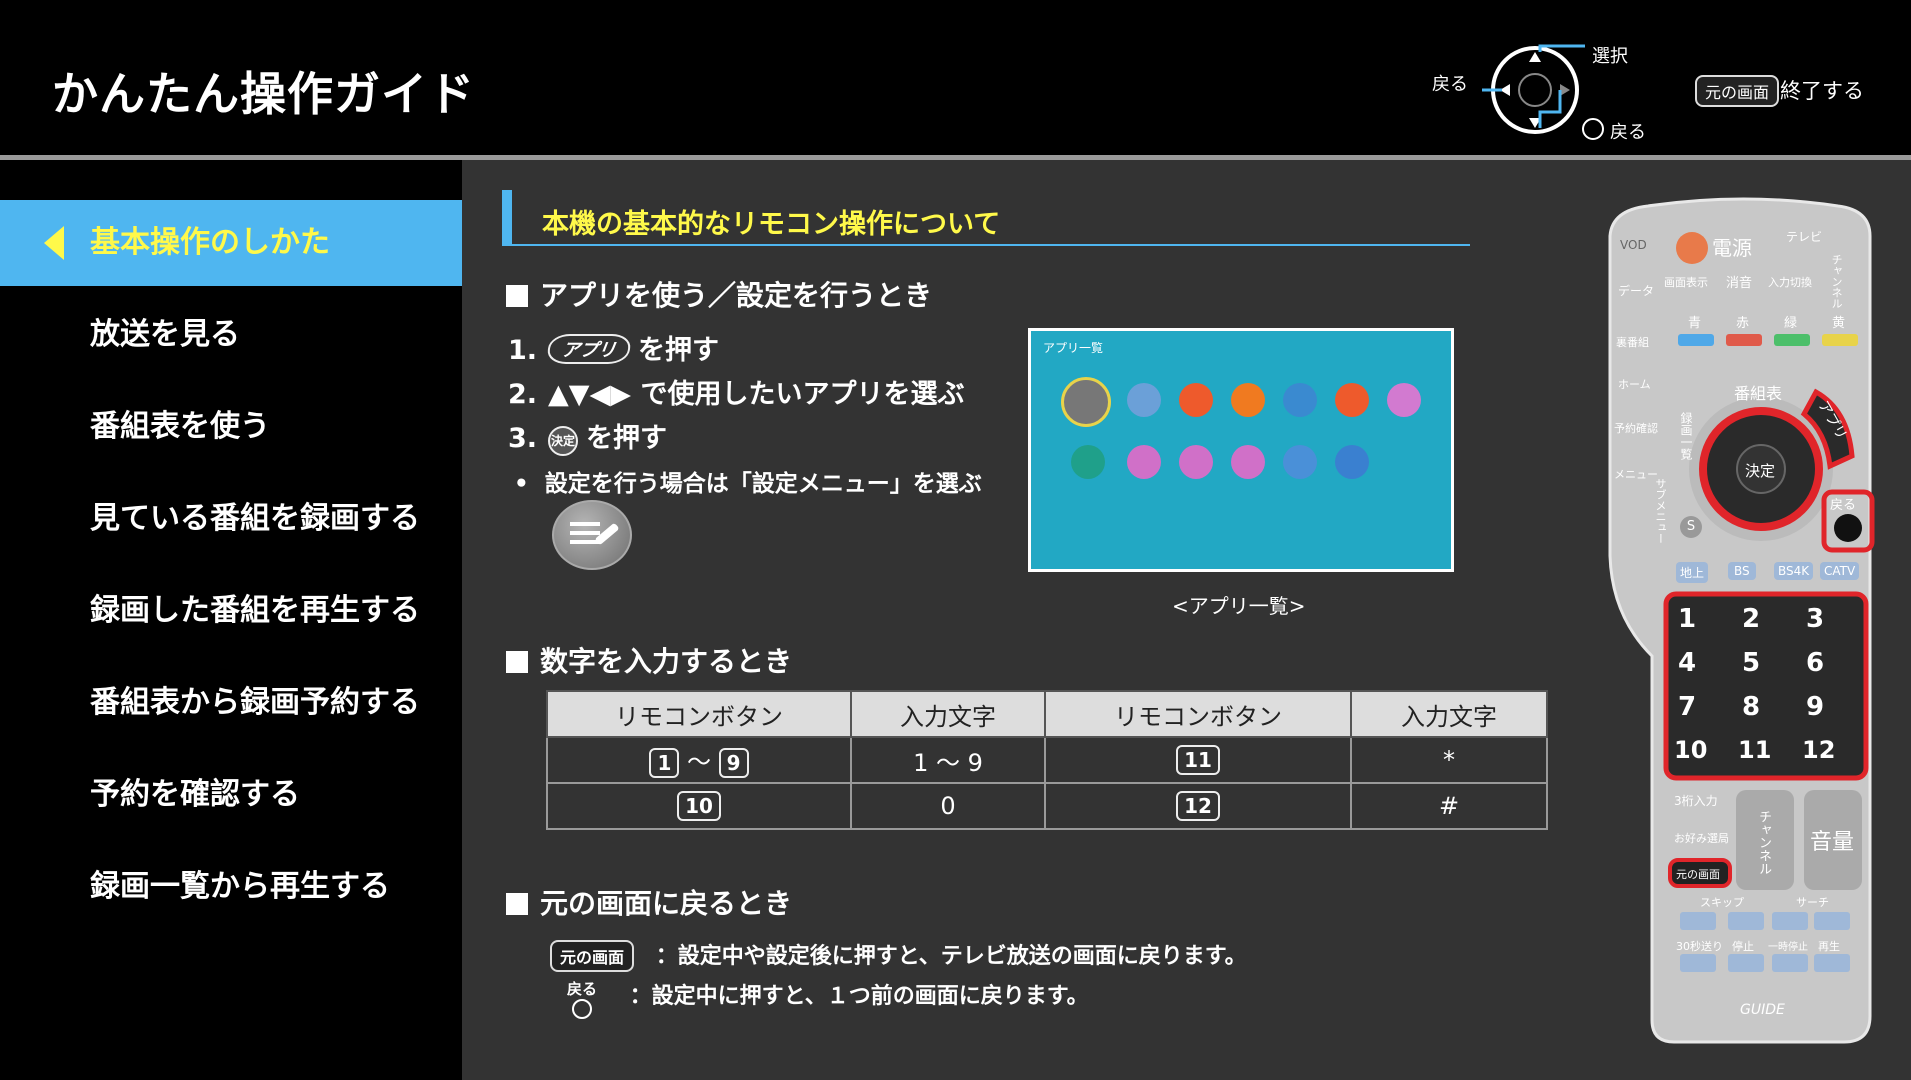  Describe the element at coordinates (231, 243) in the screenshot. I see `sidebar-item-basic-operation: 基本操作のしかた` at that location.